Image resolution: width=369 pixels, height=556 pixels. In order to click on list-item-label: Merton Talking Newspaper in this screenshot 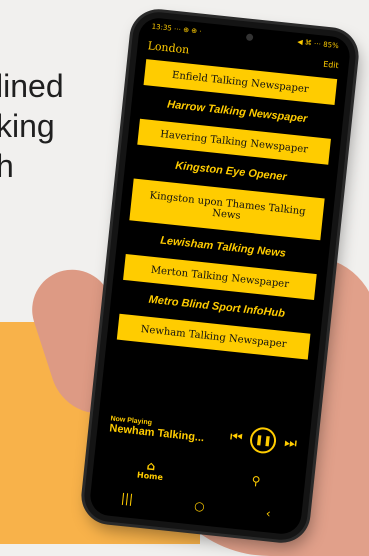, I will do `click(220, 277)`.